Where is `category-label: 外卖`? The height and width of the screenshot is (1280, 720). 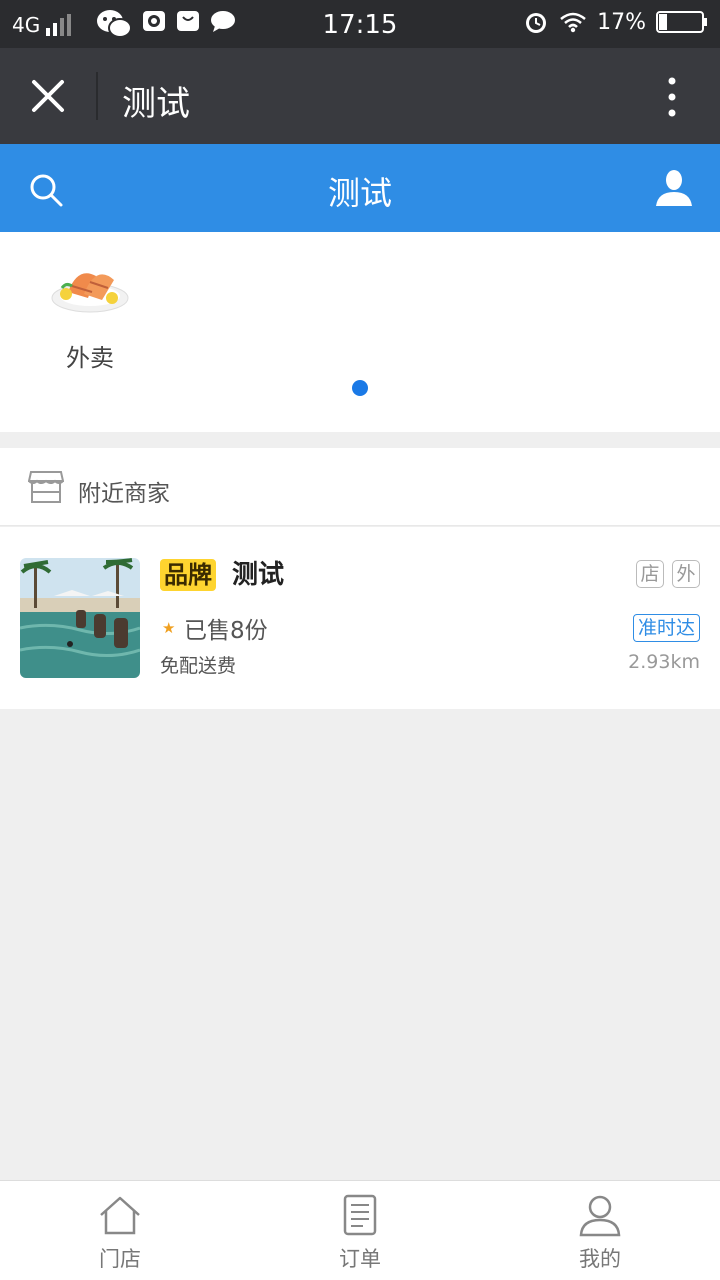
category-label: 外卖 is located at coordinates (90, 358).